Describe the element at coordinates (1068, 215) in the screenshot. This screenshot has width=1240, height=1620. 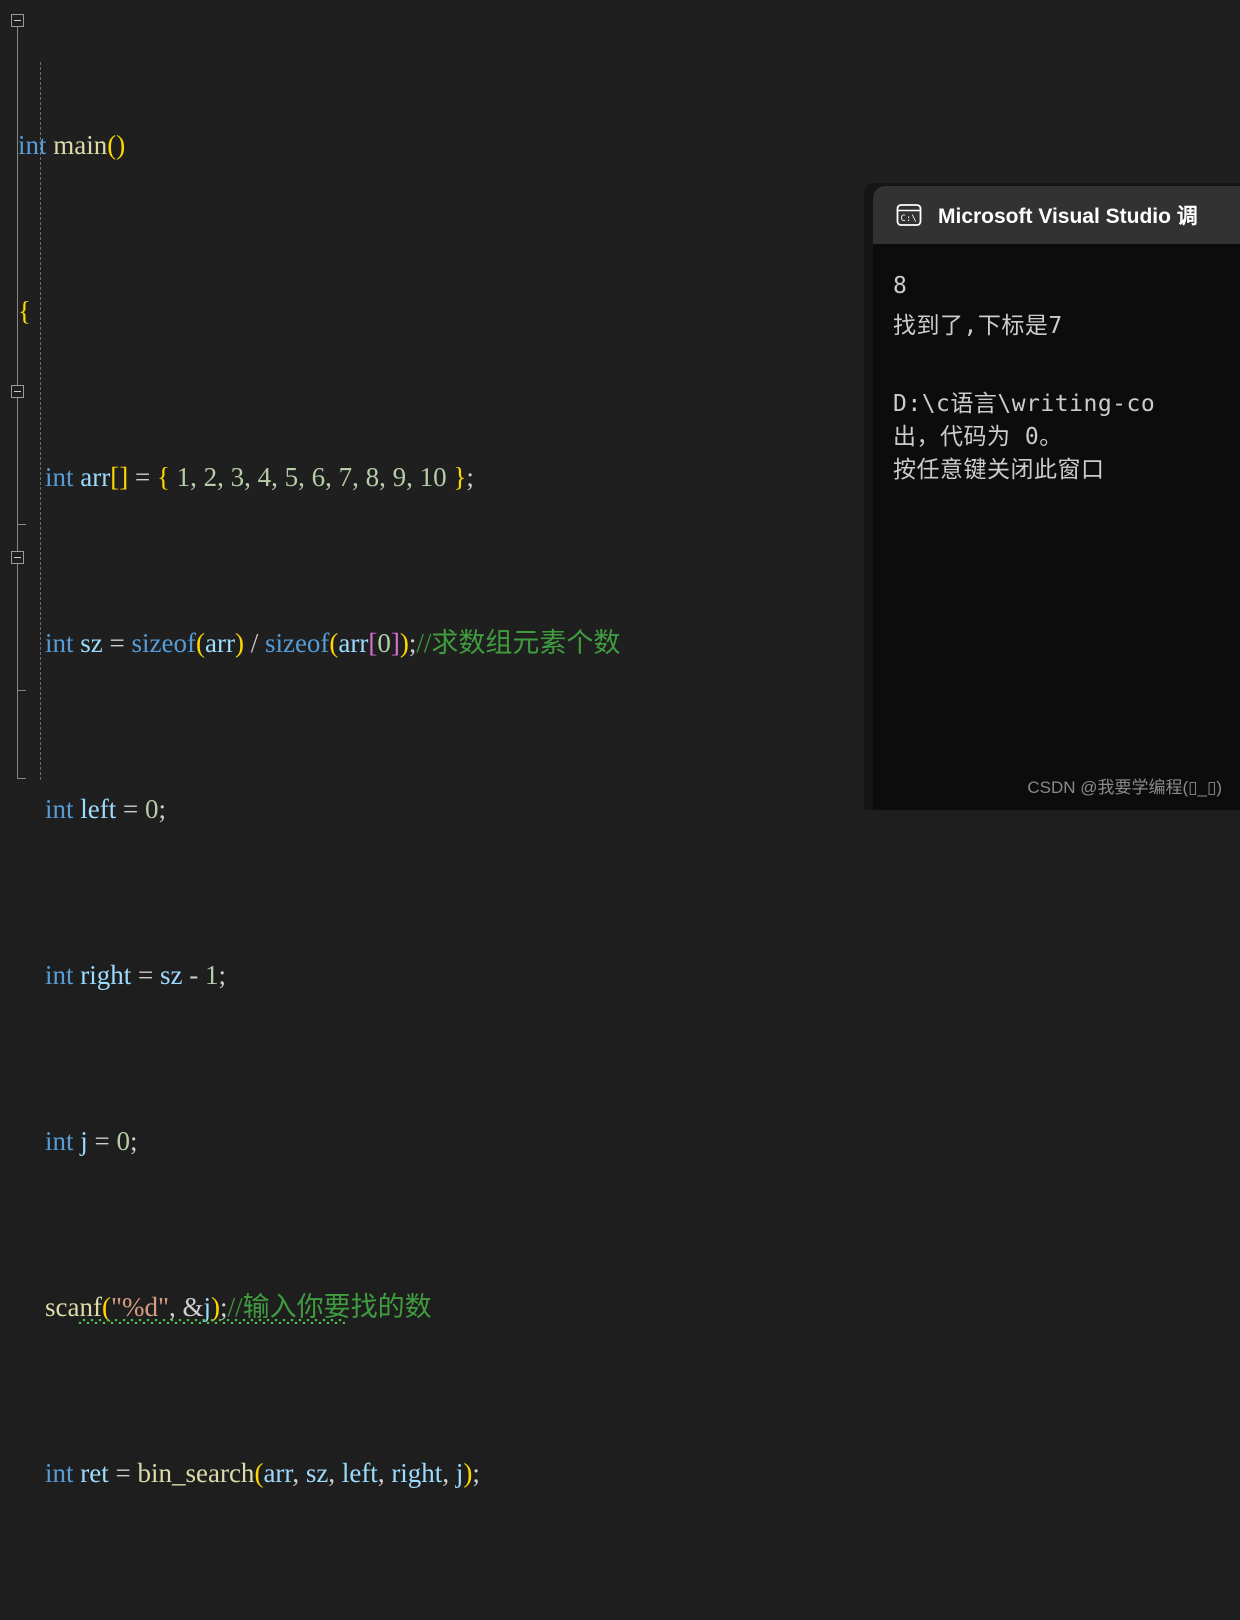
I see `console-window-title: Microsoft Visual Studio 调` at that location.